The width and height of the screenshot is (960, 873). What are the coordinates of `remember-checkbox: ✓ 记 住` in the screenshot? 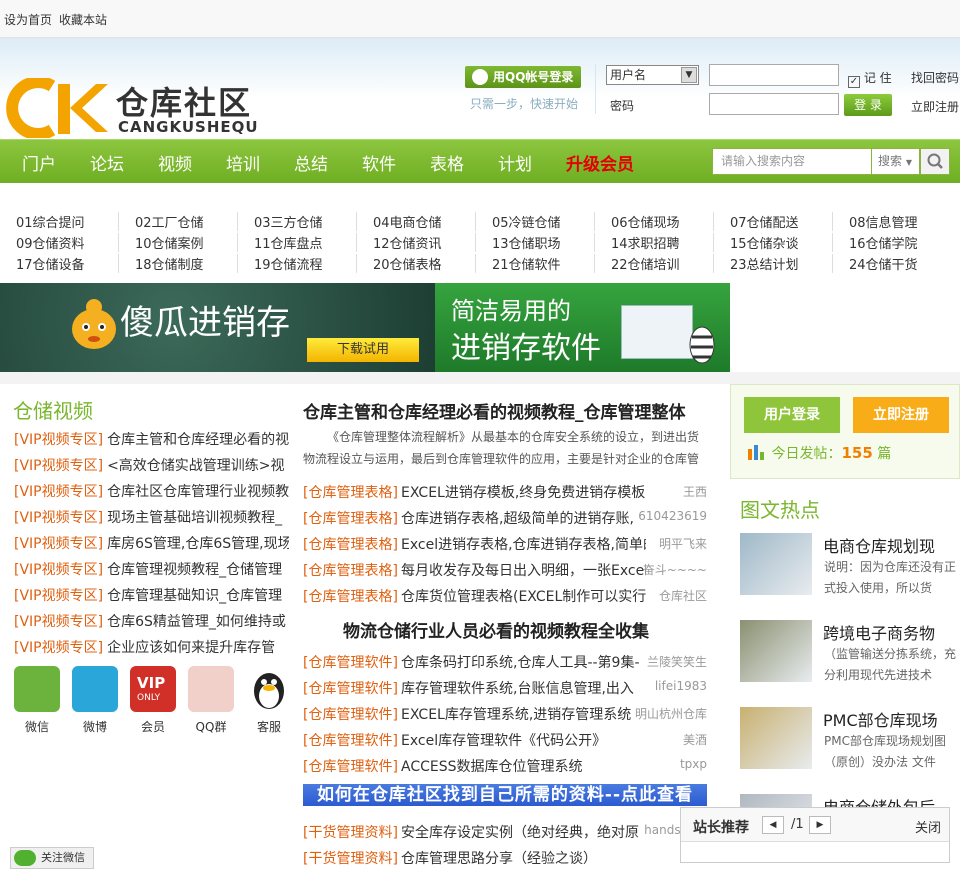 It's located at (870, 78).